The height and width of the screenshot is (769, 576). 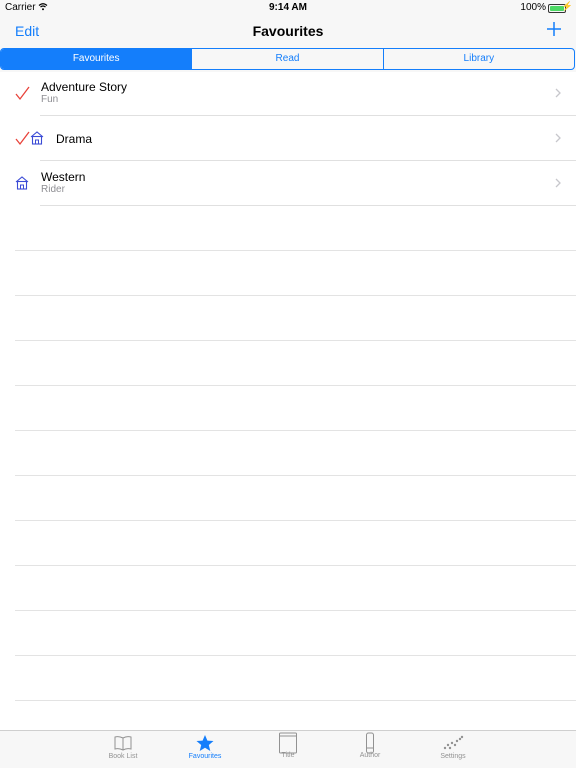 I want to click on page-title: Favourites, so click(x=288, y=31).